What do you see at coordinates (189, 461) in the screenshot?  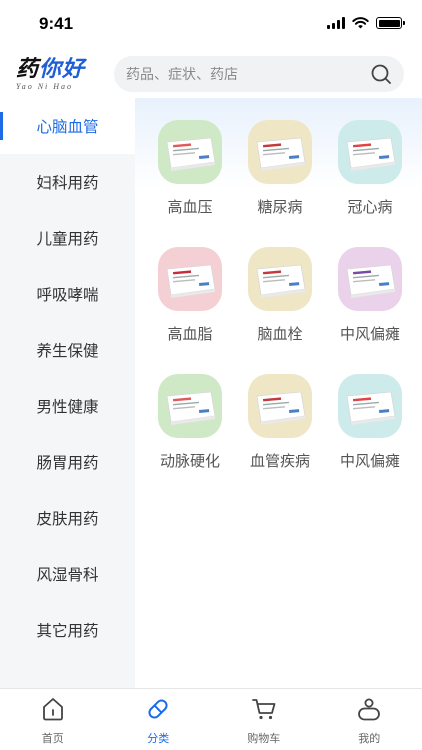 I see `subcategory-label: 动脉硬化` at bounding box center [189, 461].